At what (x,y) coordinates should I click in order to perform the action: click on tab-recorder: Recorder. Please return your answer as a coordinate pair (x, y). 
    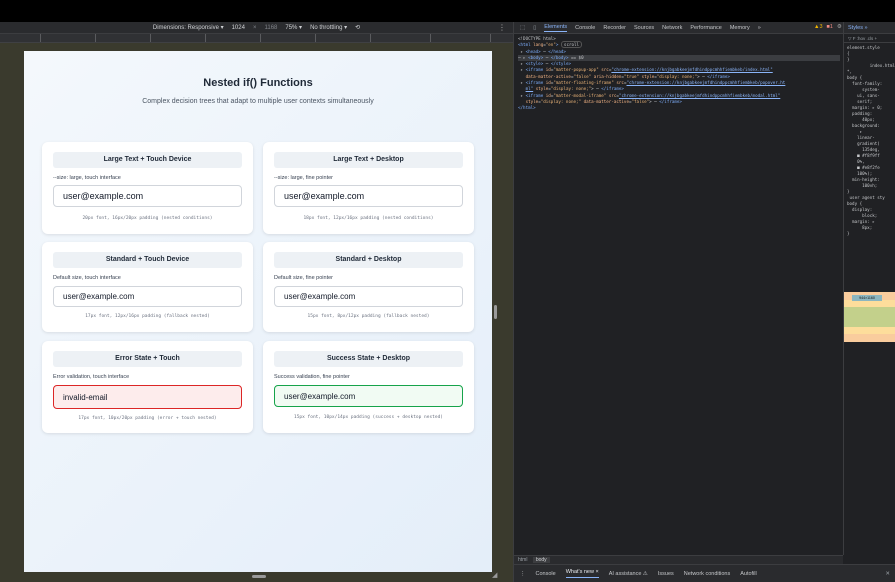
    Looking at the image, I should click on (614, 28).